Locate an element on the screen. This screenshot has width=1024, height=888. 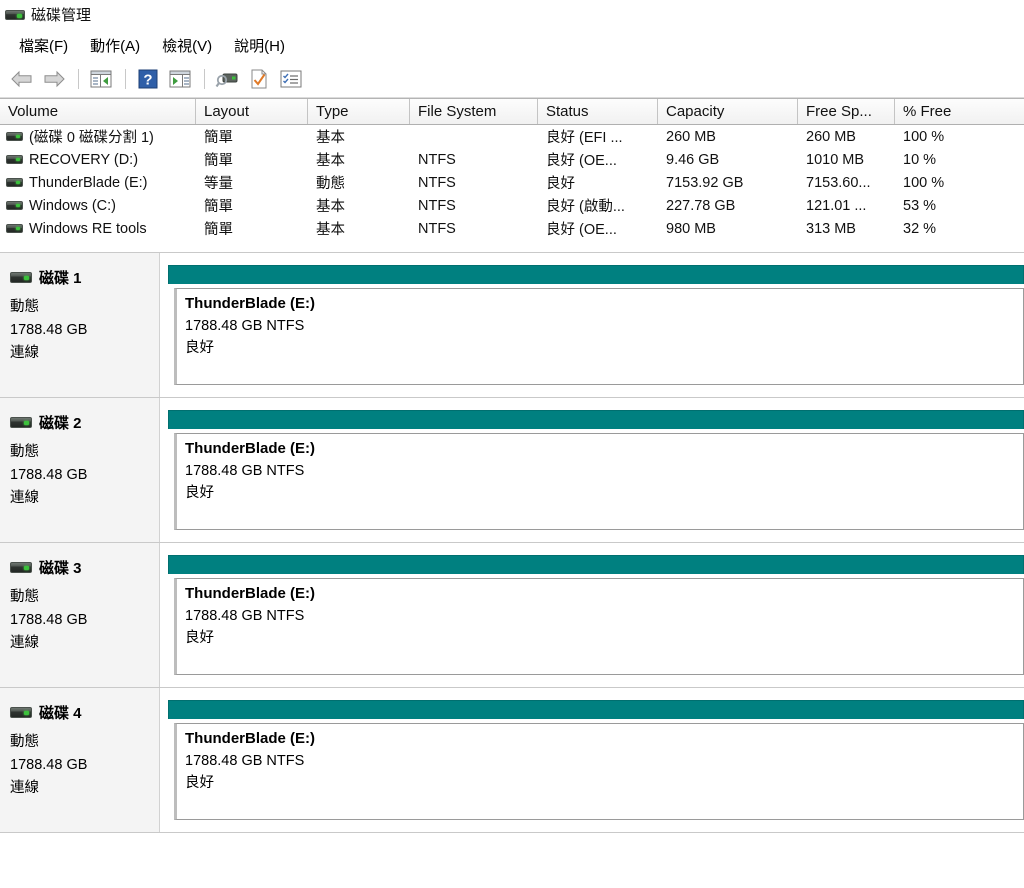
volume-layout-cell: 等量 is located at coordinates (218, 184).